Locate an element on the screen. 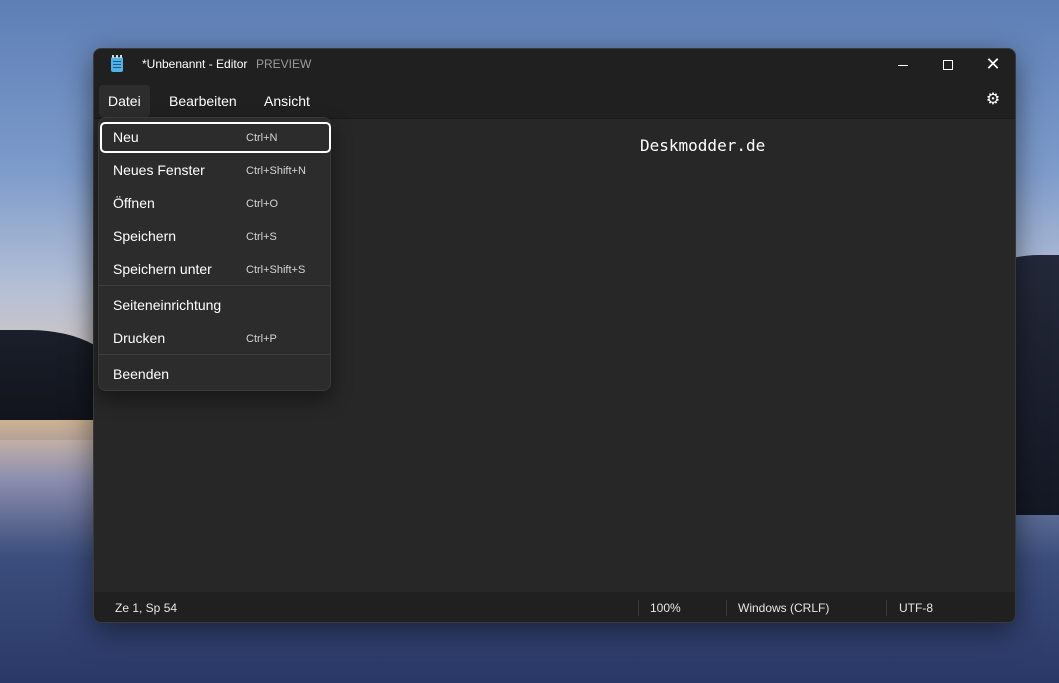 The image size is (1059, 683). menu-item-shortcut: Ctrl+Shift+N is located at coordinates (276, 171).